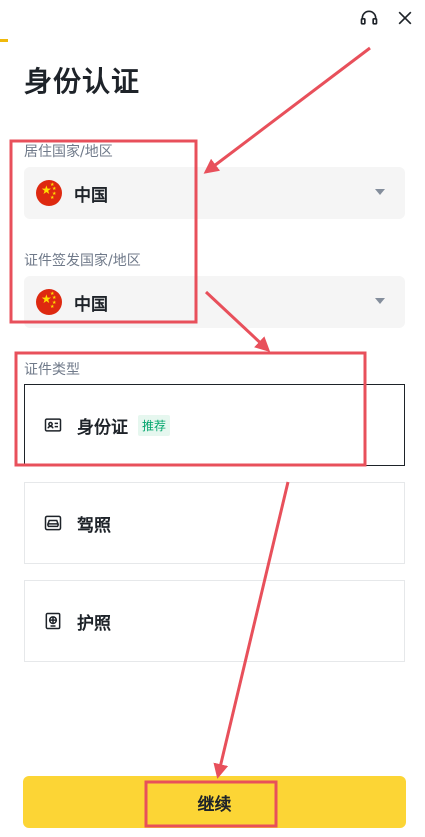 This screenshot has height=837, width=425. What do you see at coordinates (91, 304) in the screenshot?
I see `issuing-value: 中国` at bounding box center [91, 304].